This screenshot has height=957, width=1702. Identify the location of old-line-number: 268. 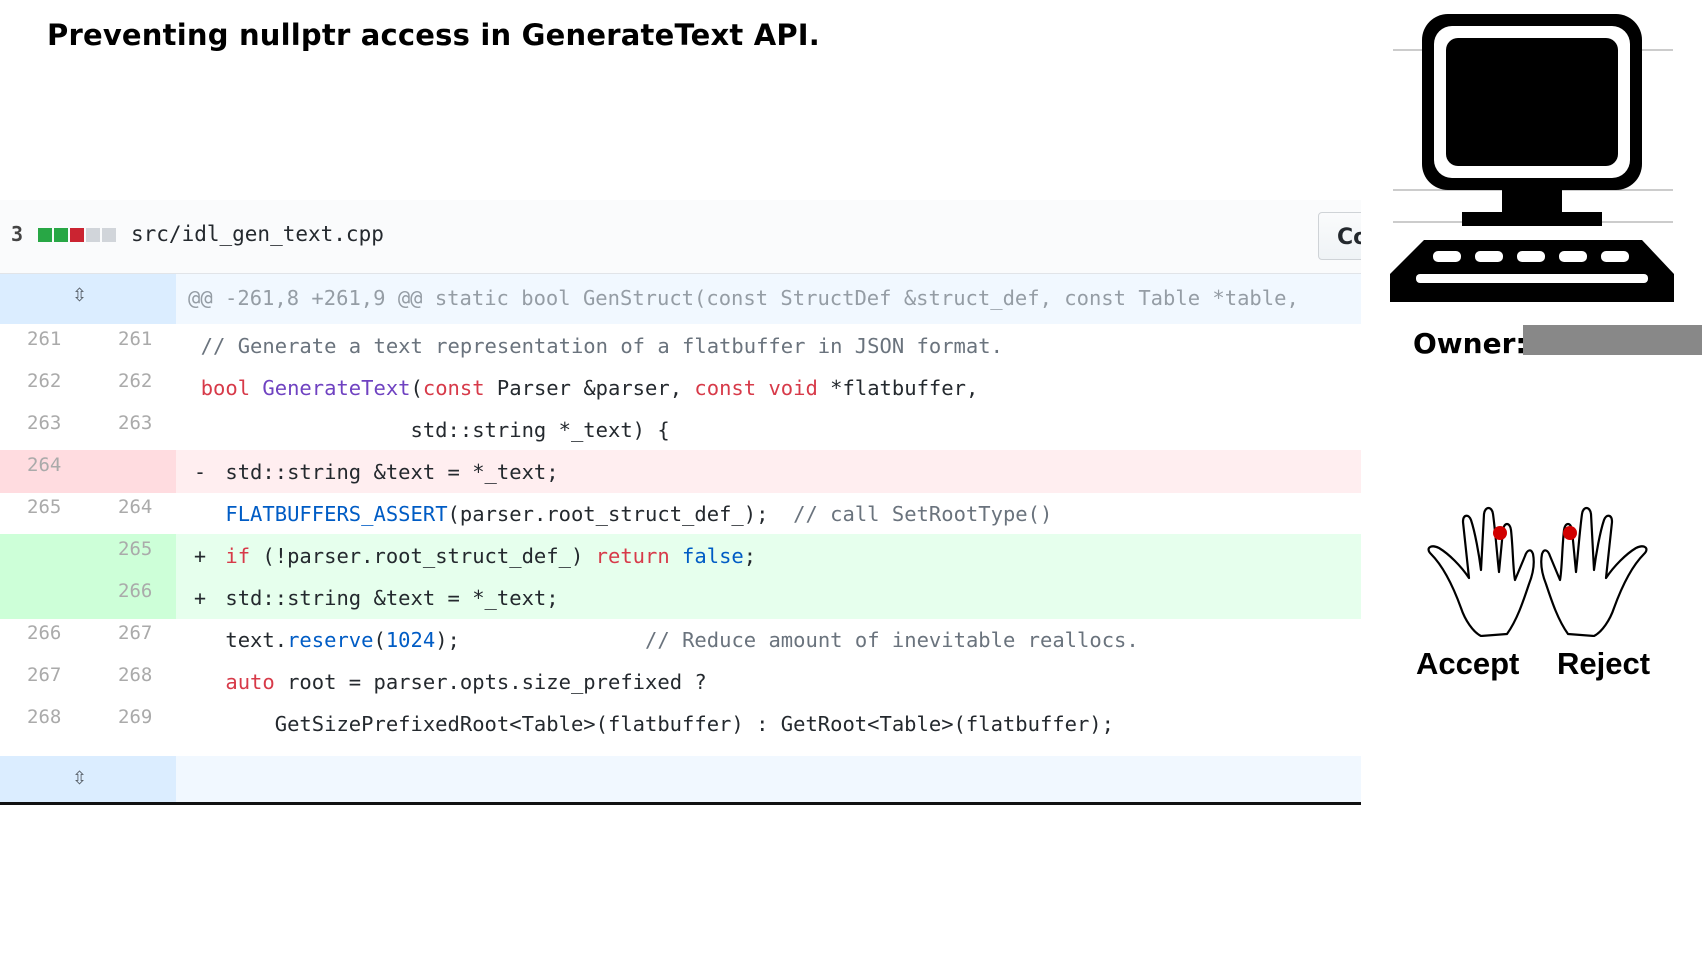
(44, 723).